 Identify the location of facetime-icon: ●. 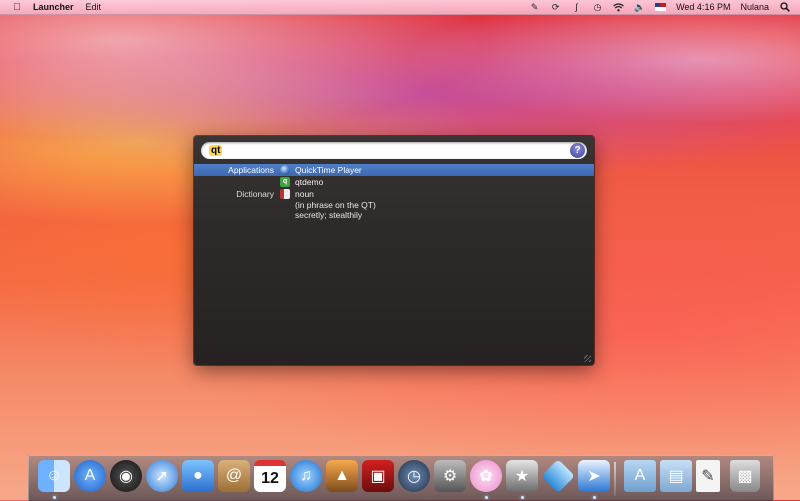
(198, 476).